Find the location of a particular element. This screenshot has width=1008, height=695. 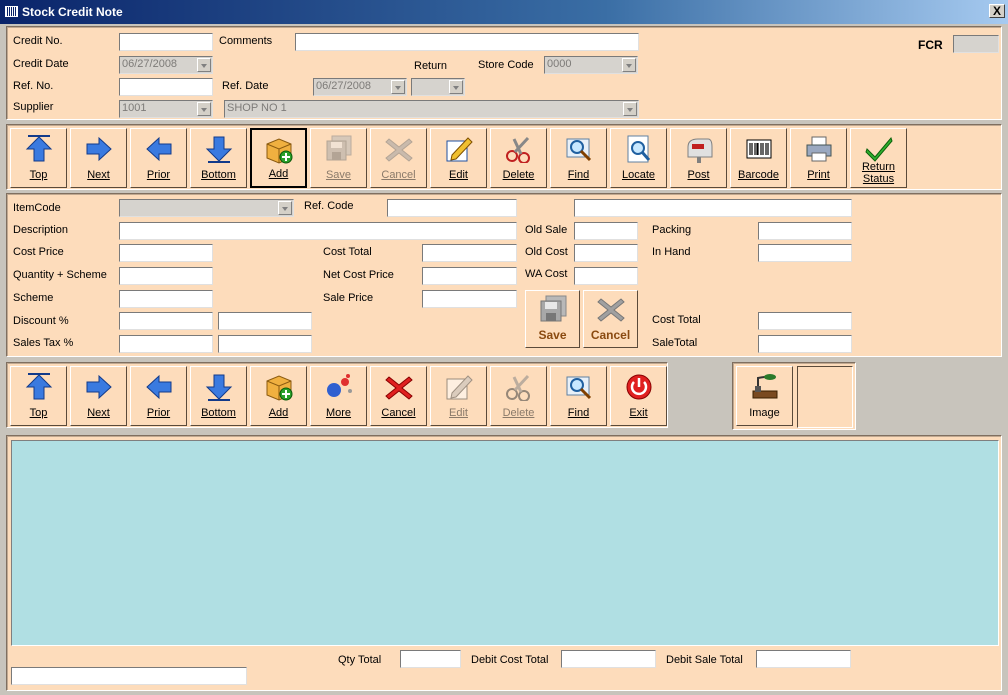

main-find-button: Find is located at coordinates (578, 158).